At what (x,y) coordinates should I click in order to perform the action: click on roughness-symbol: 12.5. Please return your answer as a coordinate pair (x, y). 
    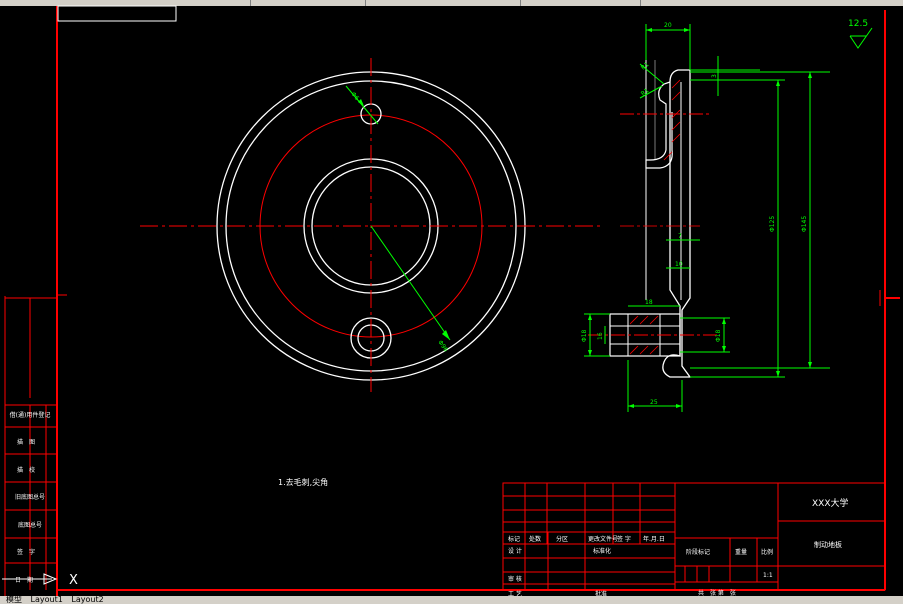
    Looking at the image, I should click on (860, 34).